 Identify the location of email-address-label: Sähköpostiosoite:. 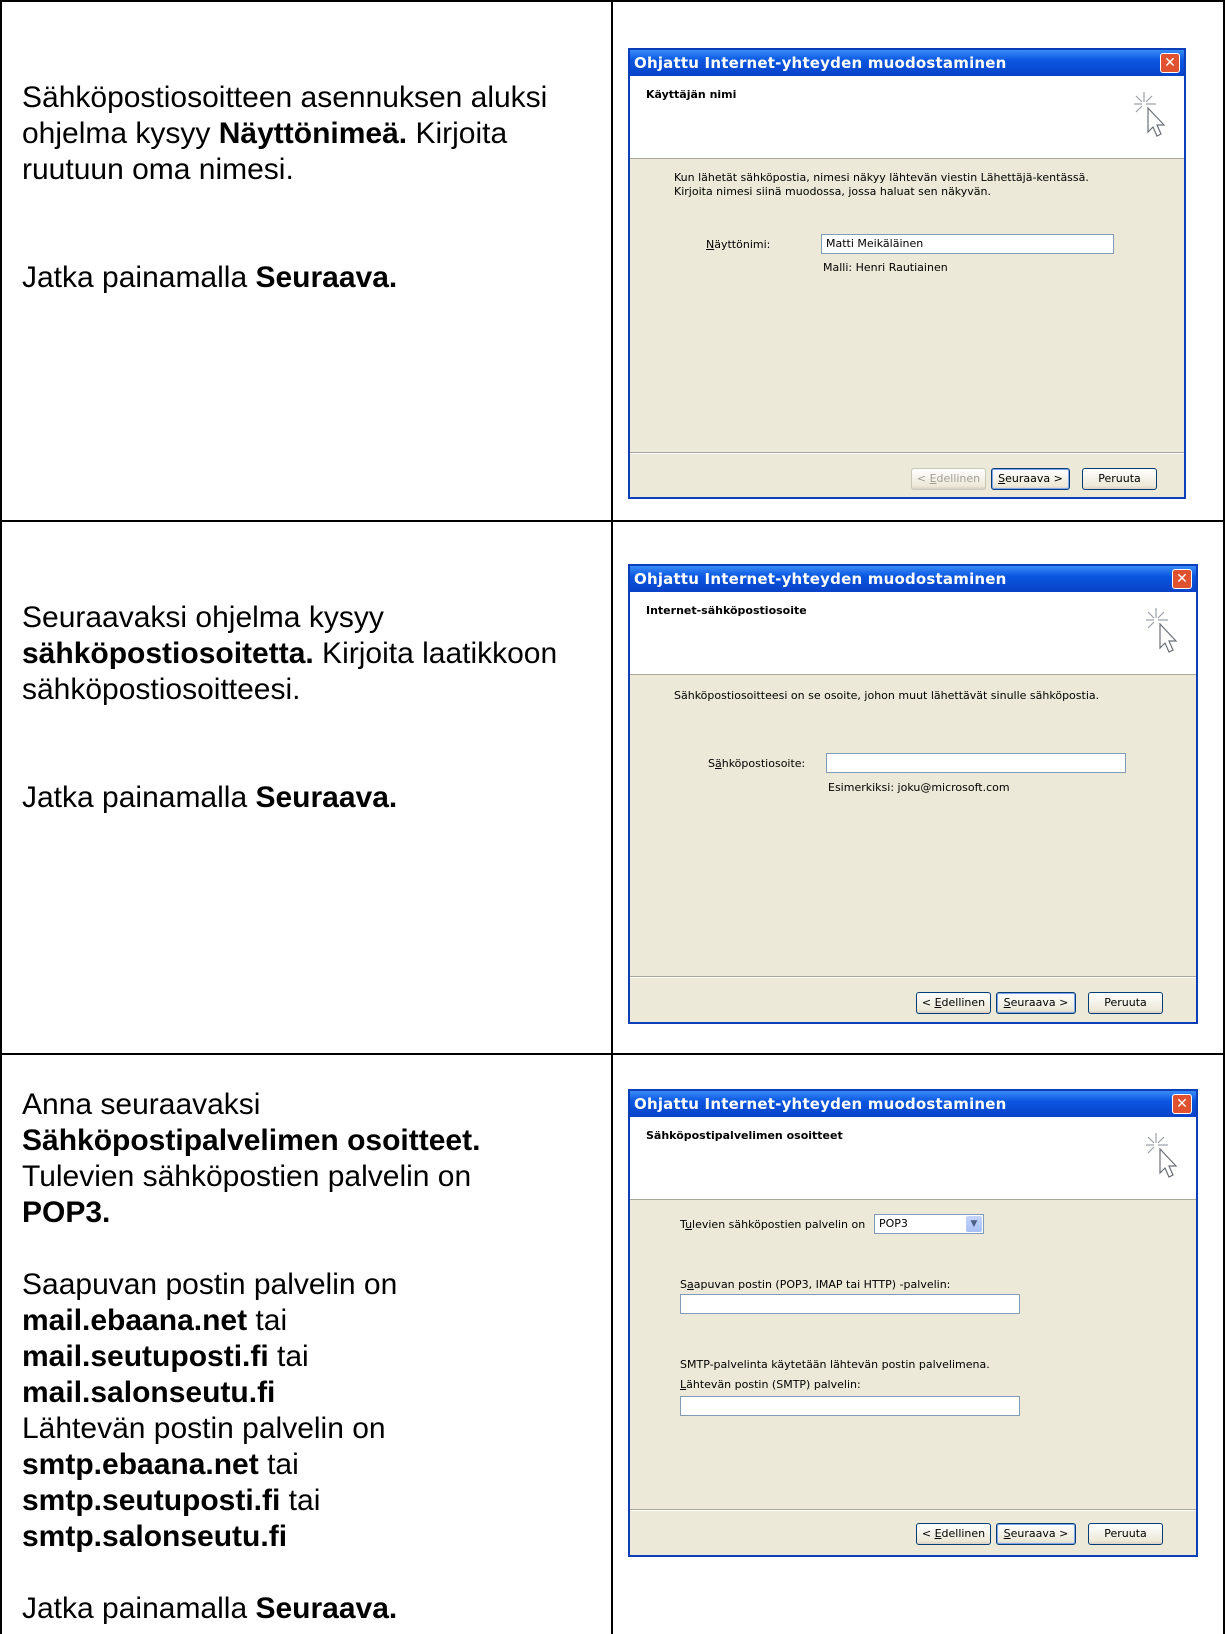
(757, 763).